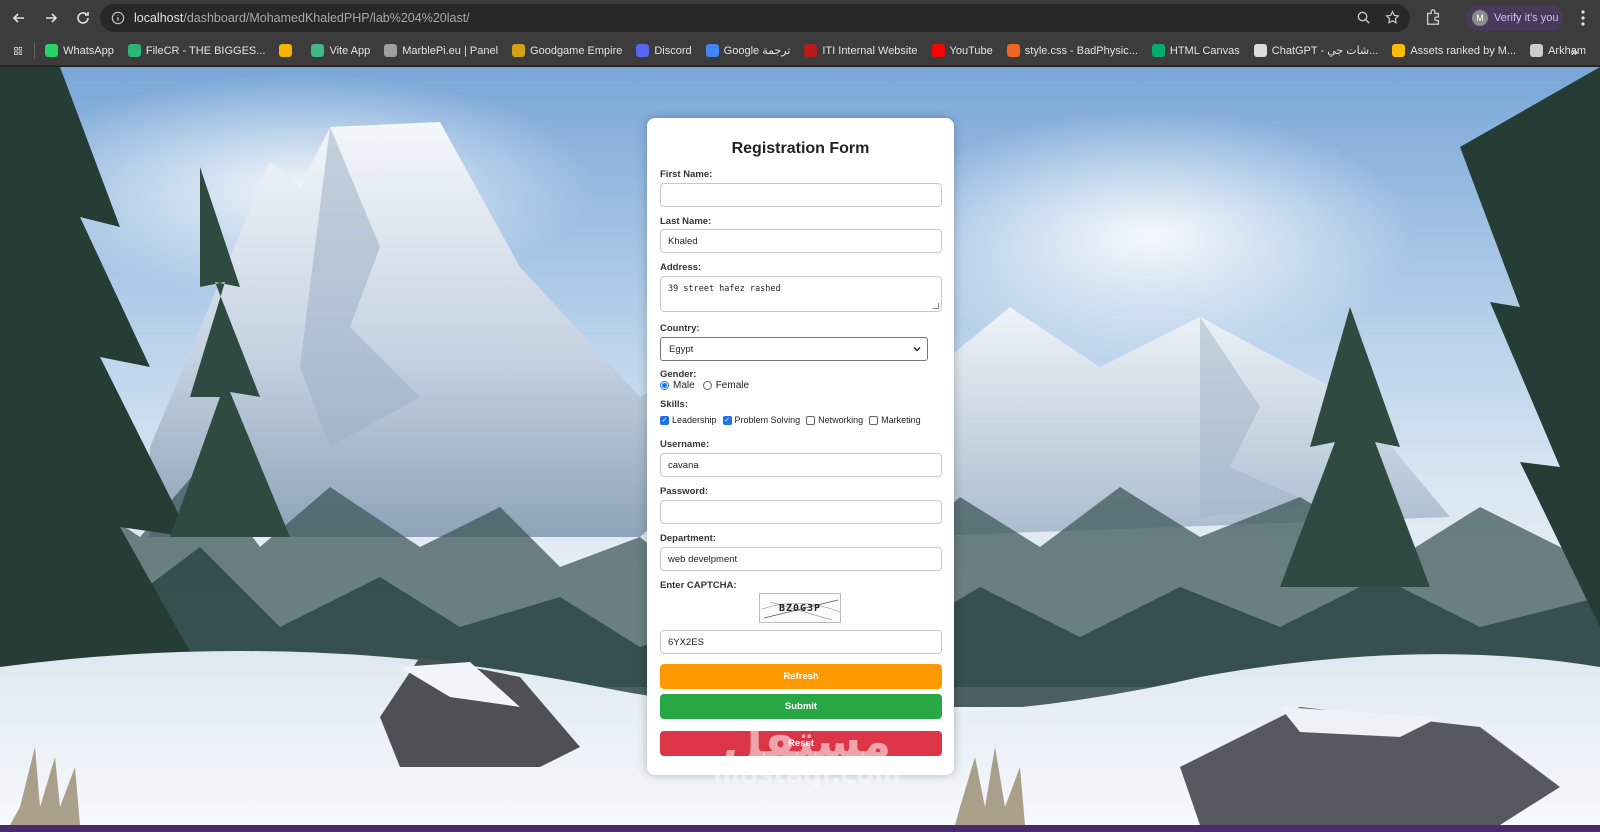 This screenshot has height=832, width=1600. I want to click on radio-label: Female, so click(732, 385).